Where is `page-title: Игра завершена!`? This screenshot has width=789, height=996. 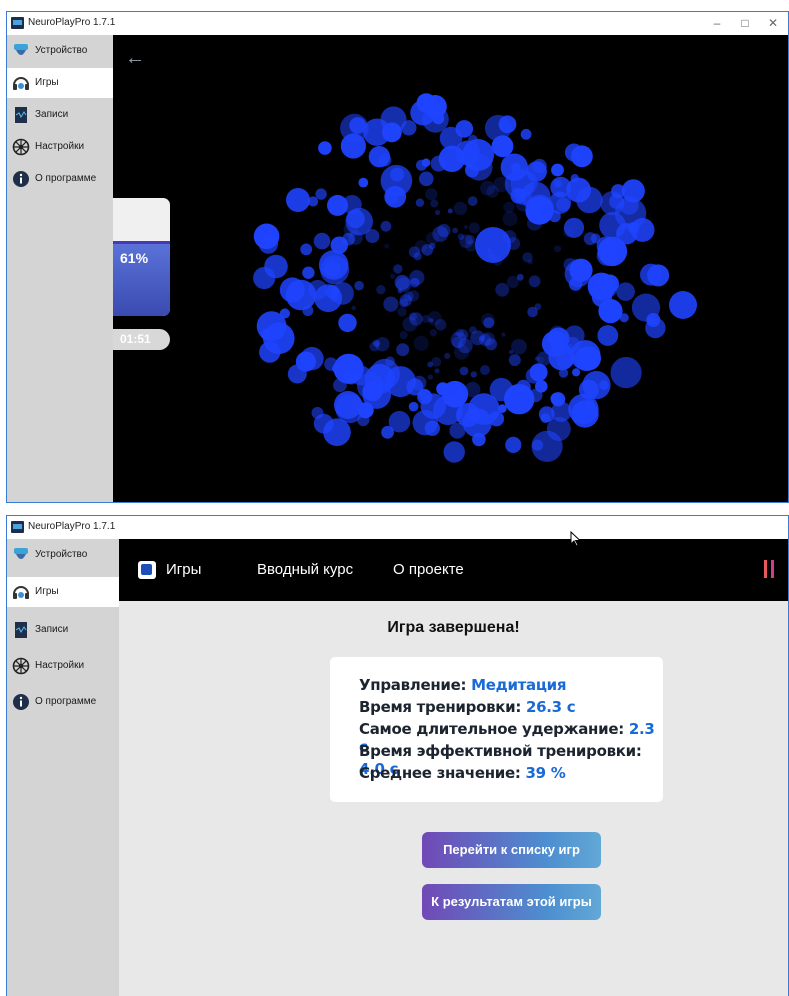
page-title: Игра завершена! is located at coordinates (453, 627).